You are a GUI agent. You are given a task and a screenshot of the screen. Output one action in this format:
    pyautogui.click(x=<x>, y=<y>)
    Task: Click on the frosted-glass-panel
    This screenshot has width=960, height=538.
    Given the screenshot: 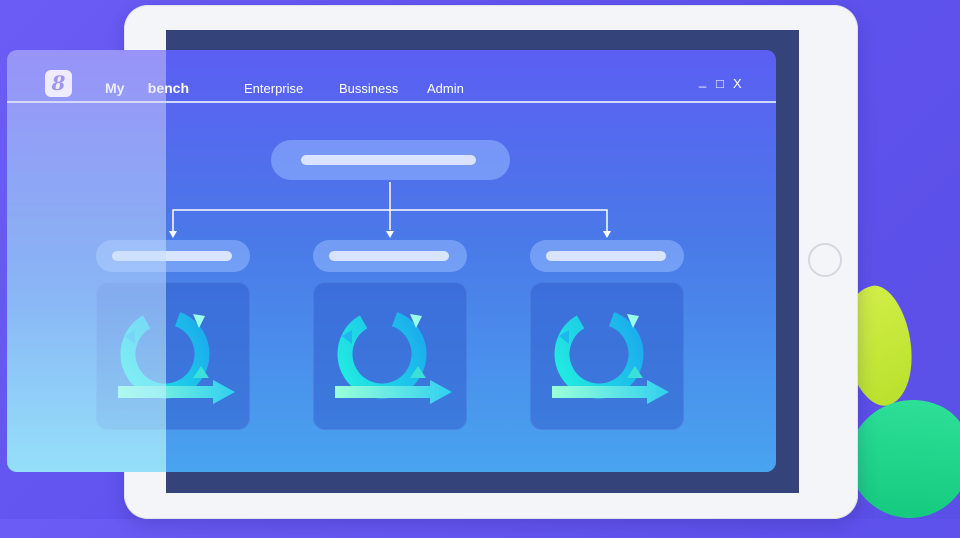 What is the action you would take?
    pyautogui.click(x=86, y=261)
    